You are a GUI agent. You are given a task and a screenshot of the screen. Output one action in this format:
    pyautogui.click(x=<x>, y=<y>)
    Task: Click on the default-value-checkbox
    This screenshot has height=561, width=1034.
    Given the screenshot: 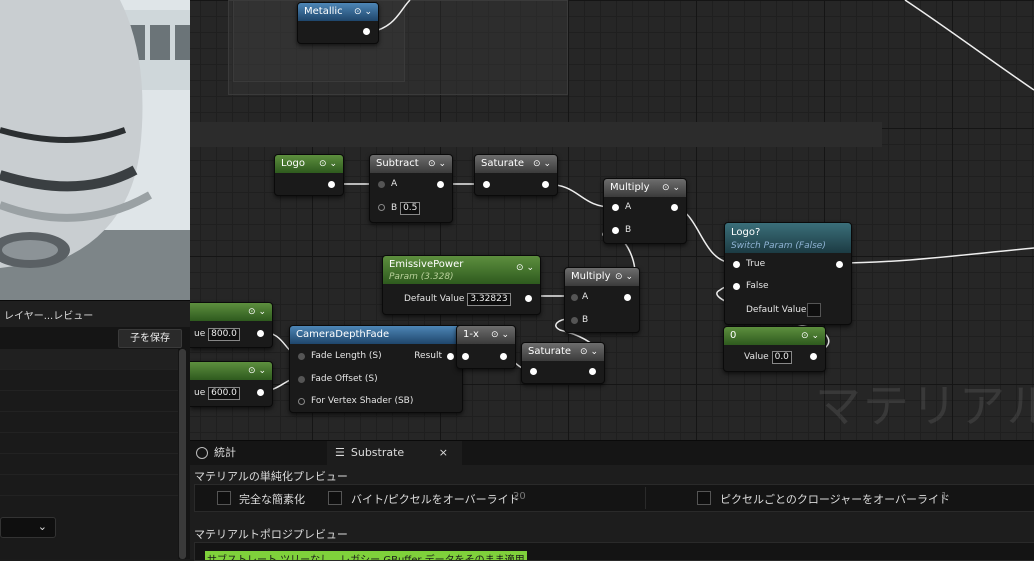 What is the action you would take?
    pyautogui.click(x=814, y=310)
    